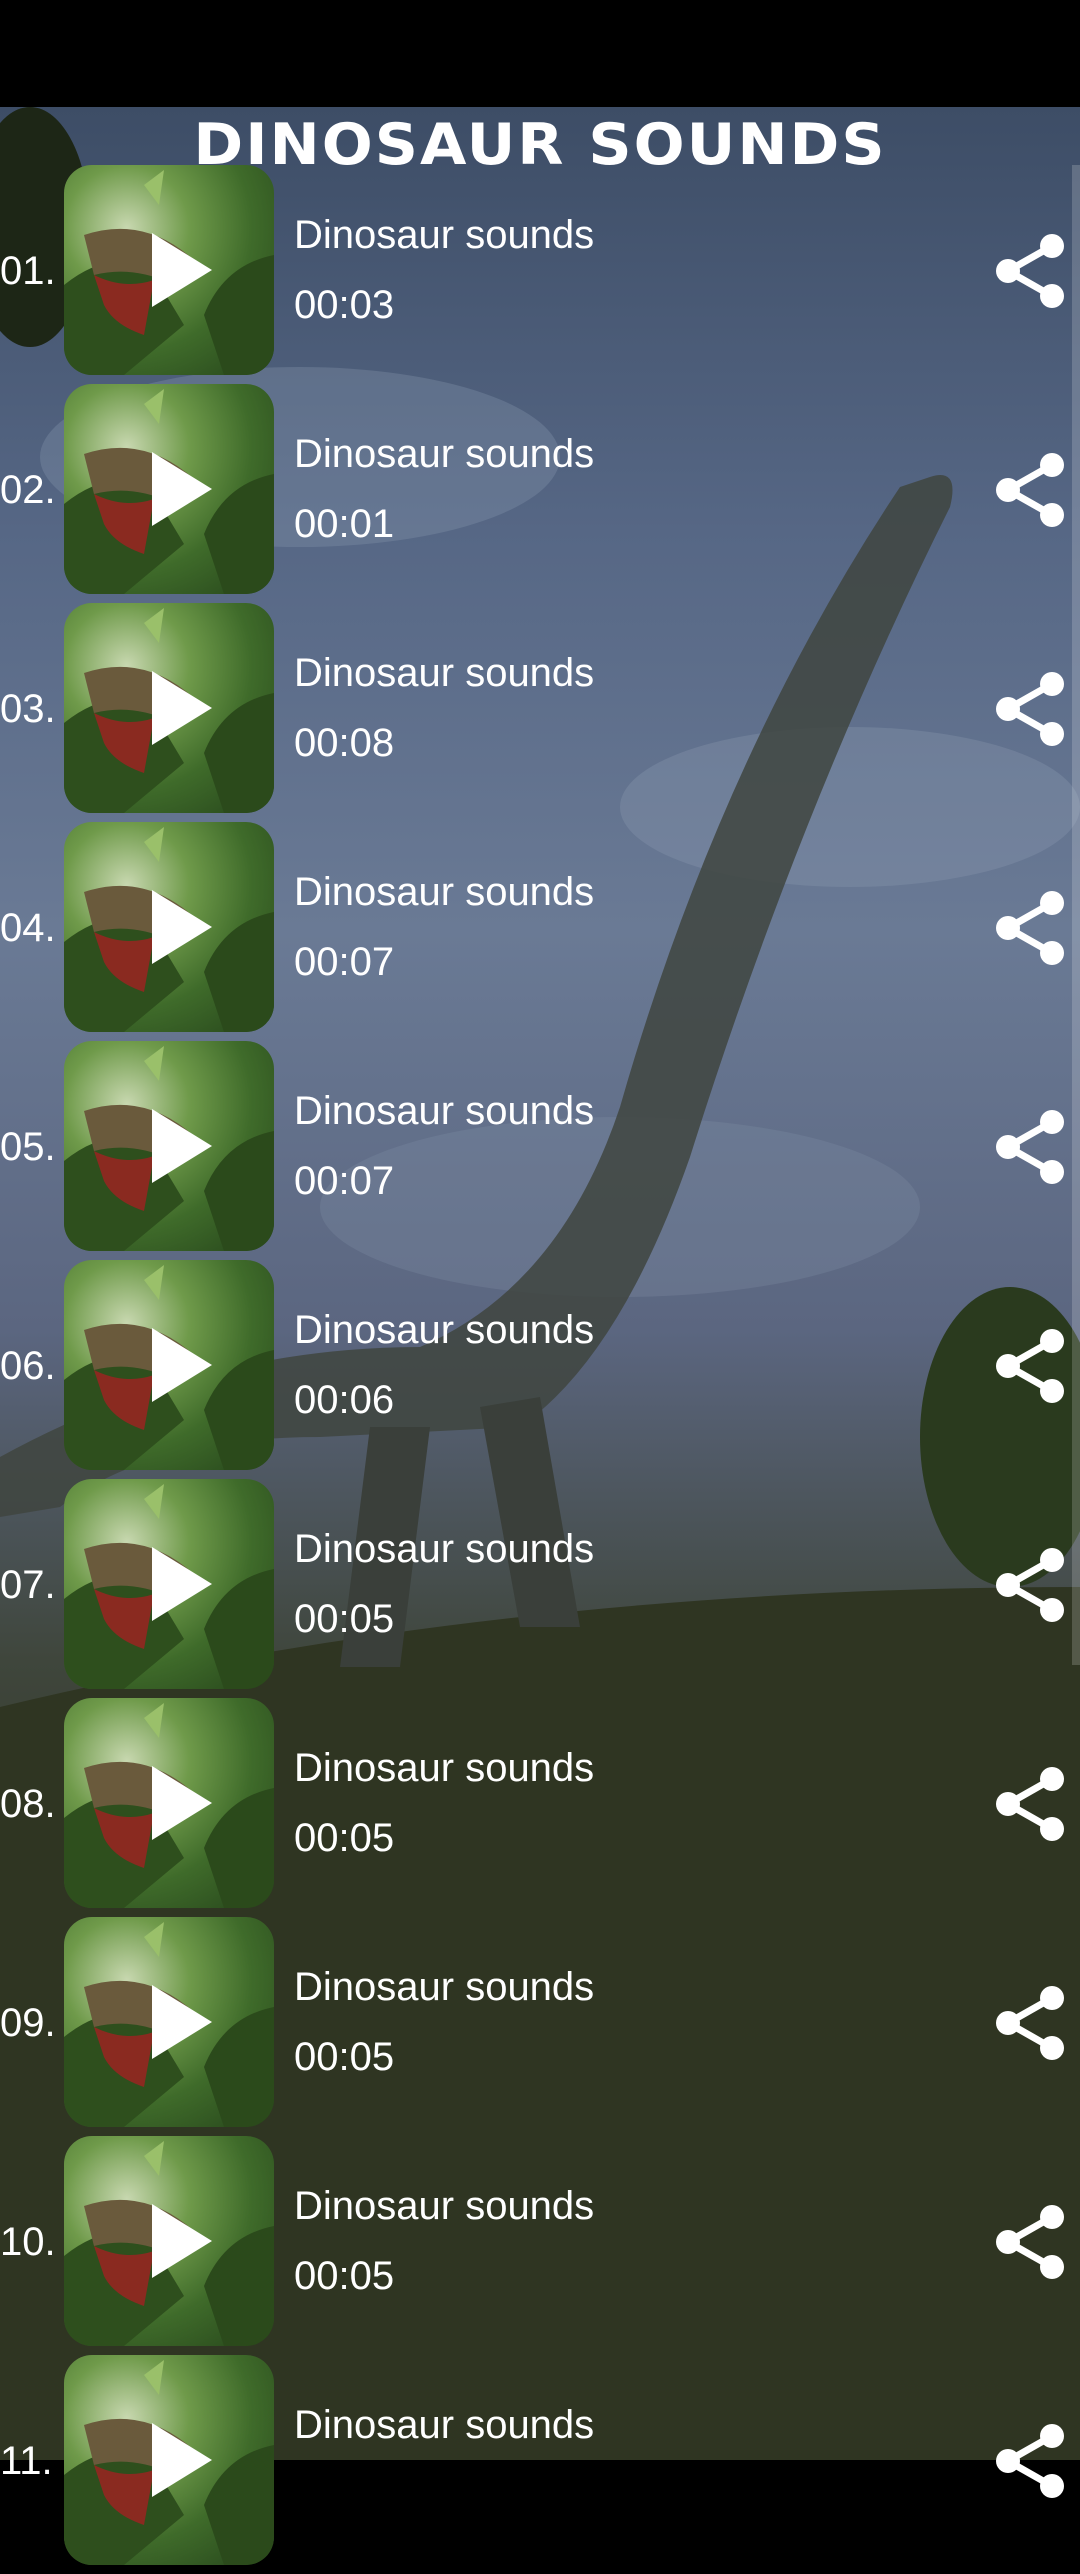 The height and width of the screenshot is (2574, 1080). What do you see at coordinates (540, 931) in the screenshot?
I see `sound-row: 04. Dinosaur sounds 00:07` at bounding box center [540, 931].